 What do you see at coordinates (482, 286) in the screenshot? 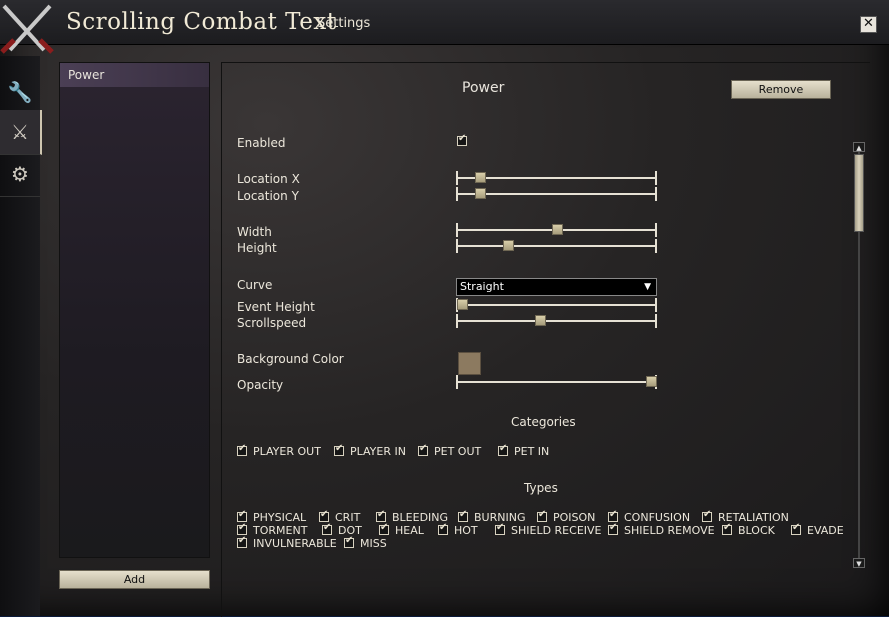
I see `curve-value: Straight` at bounding box center [482, 286].